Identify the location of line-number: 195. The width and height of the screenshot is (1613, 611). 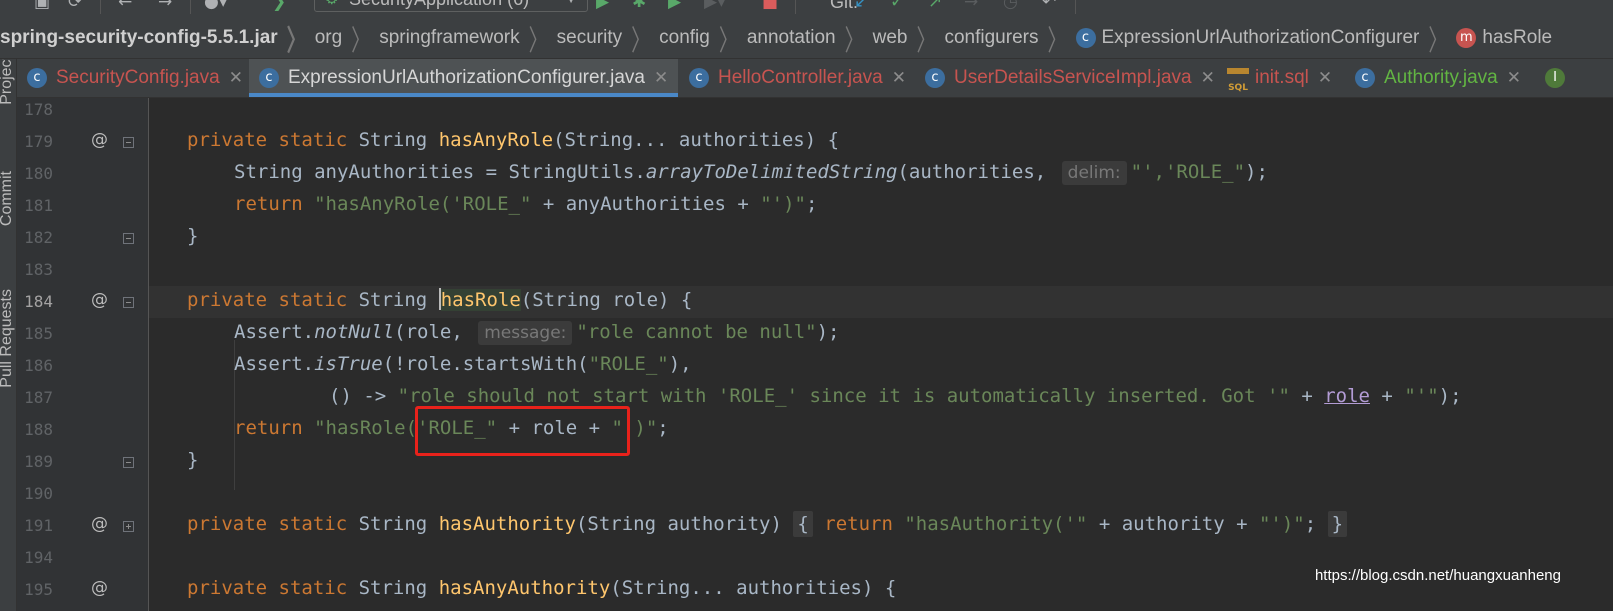
(38, 589).